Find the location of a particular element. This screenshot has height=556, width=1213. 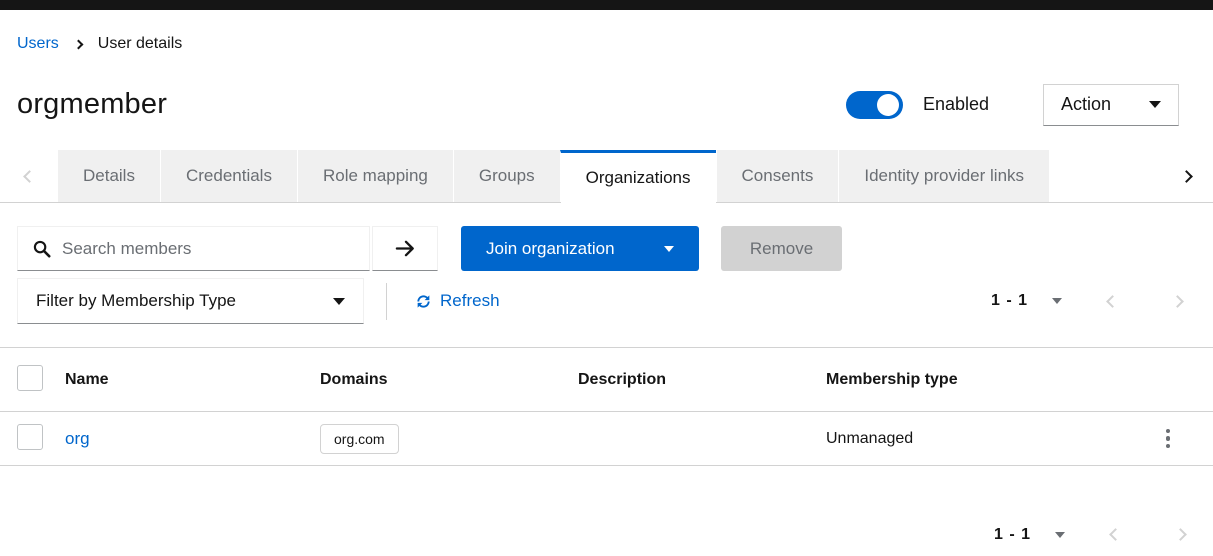

pagination-top-menu-toggle: 1 - 1 is located at coordinates (1026, 301).